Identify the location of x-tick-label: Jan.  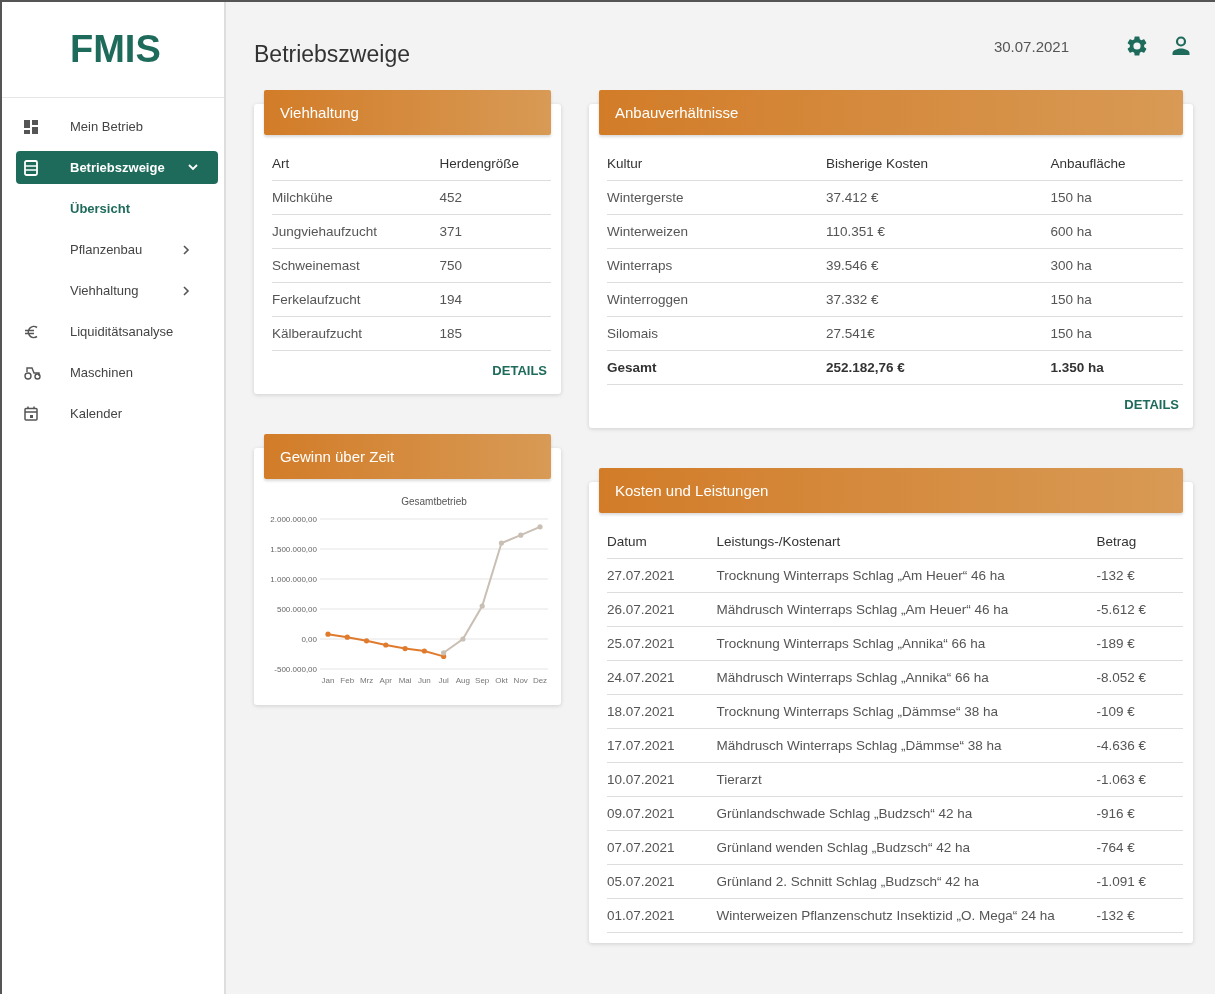
(328, 680).